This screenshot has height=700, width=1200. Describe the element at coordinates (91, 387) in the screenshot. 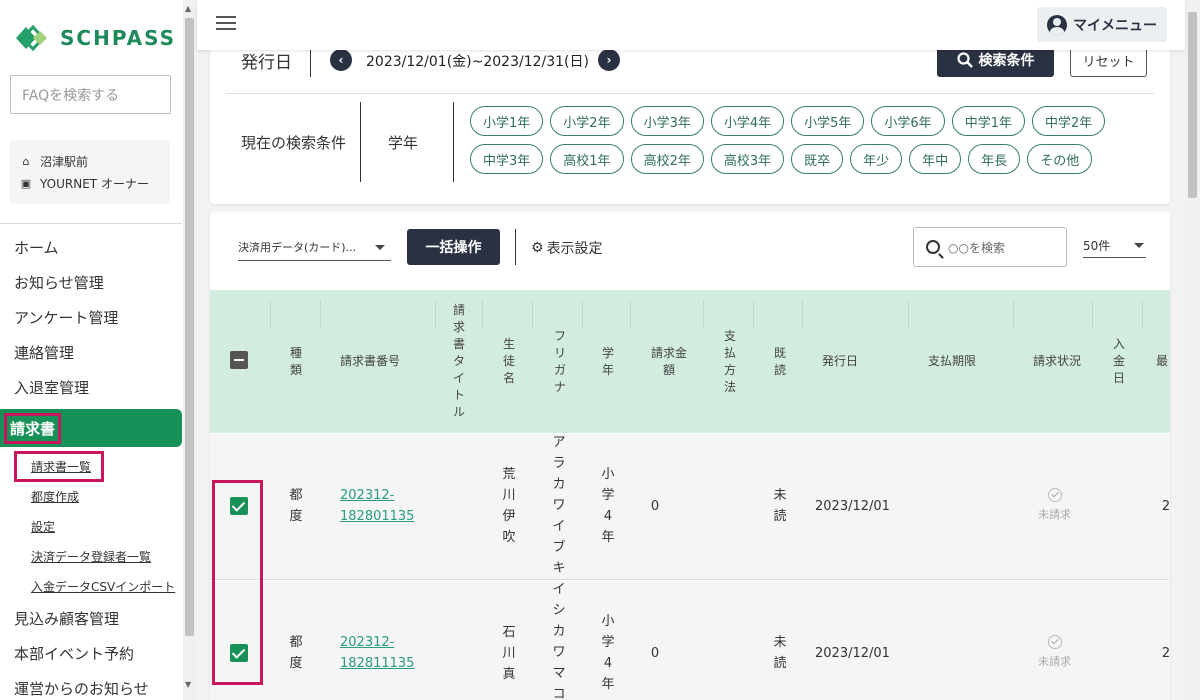

I see `nav-item-attendance: 入退室管理` at that location.